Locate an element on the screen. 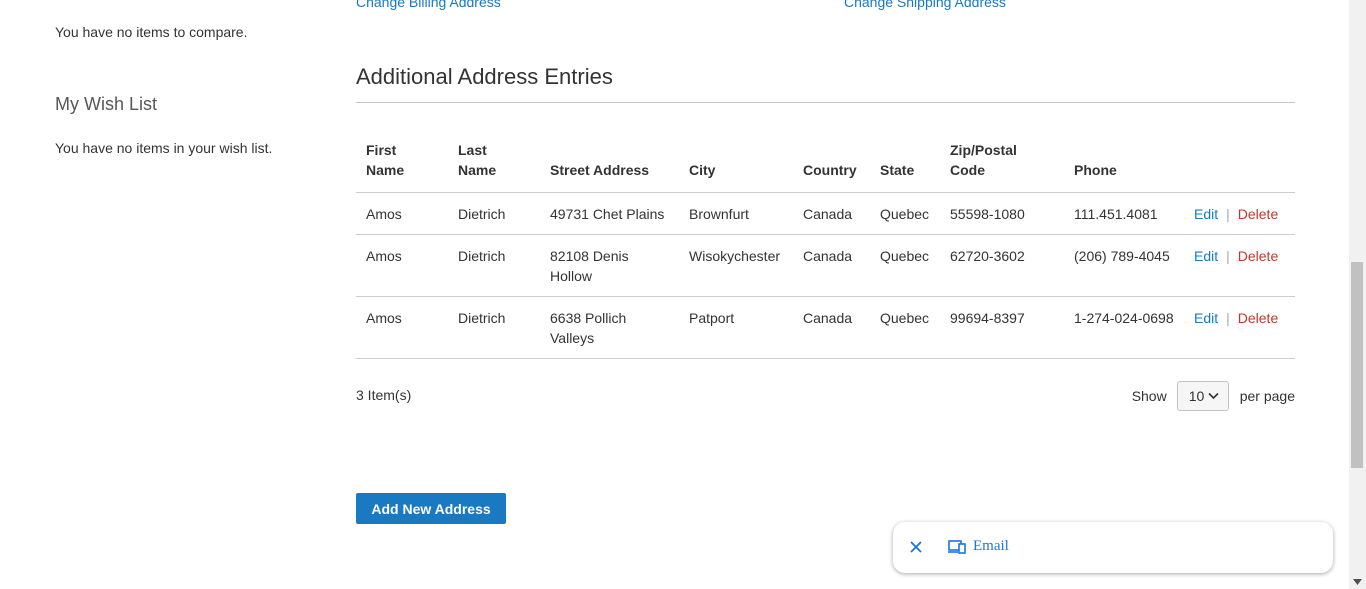 Image resolution: width=1366 pixels, height=589 pixels. scroll-down-arrow-icon is located at coordinates (1357, 582).